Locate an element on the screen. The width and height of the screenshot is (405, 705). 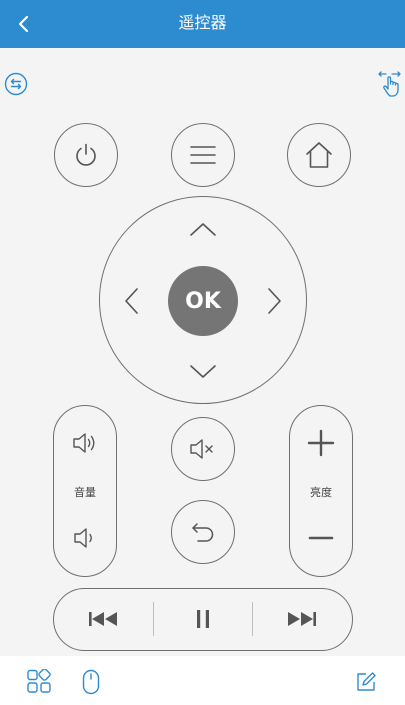
previous-button is located at coordinates (103, 619).